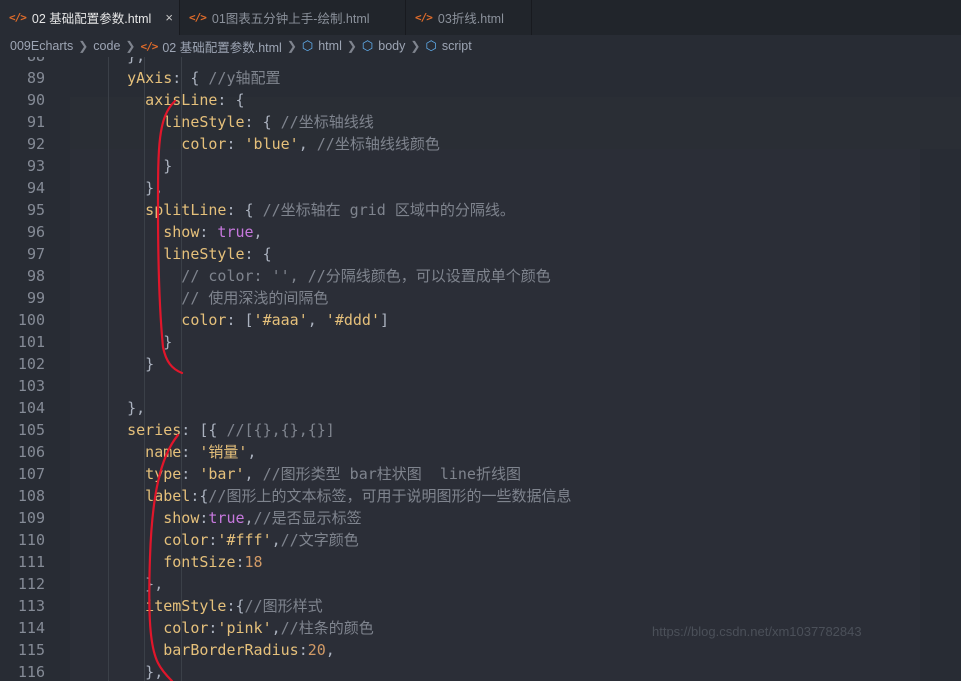  What do you see at coordinates (480, 100) in the screenshot?
I see `code-line: 90 axisLine: {` at bounding box center [480, 100].